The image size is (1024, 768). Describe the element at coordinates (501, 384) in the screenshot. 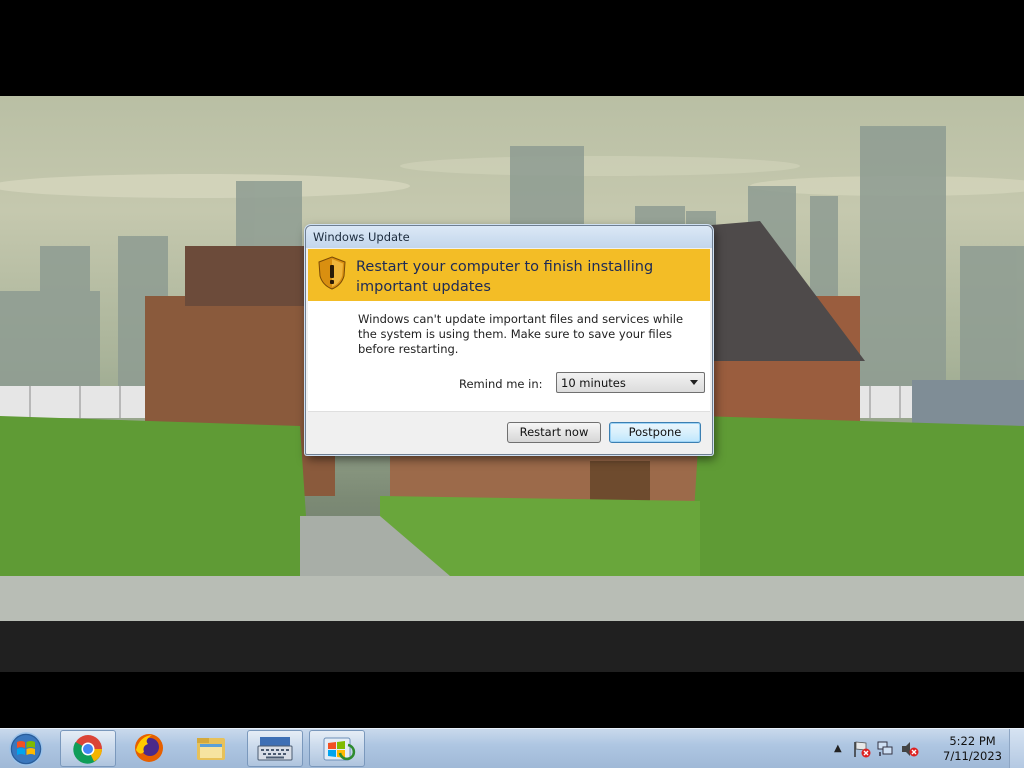

I see `remind-me-label: Remind me in:` at that location.